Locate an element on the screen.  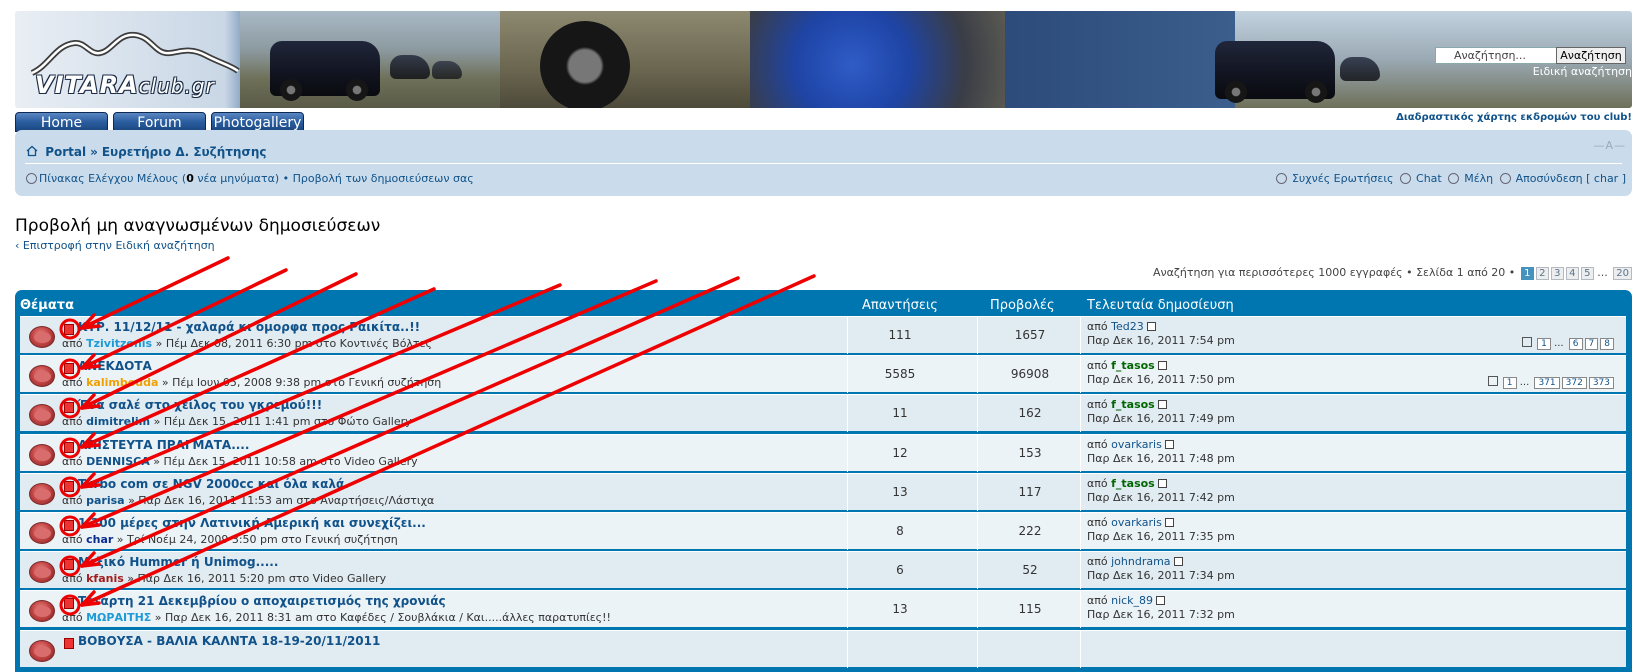
topic-title: ΒΟΒΟΥΣΑ - ΒΑΛΙΑ ΚΑΛΝΤΑ 18-19-20/11/2011 is located at coordinates (229, 641).